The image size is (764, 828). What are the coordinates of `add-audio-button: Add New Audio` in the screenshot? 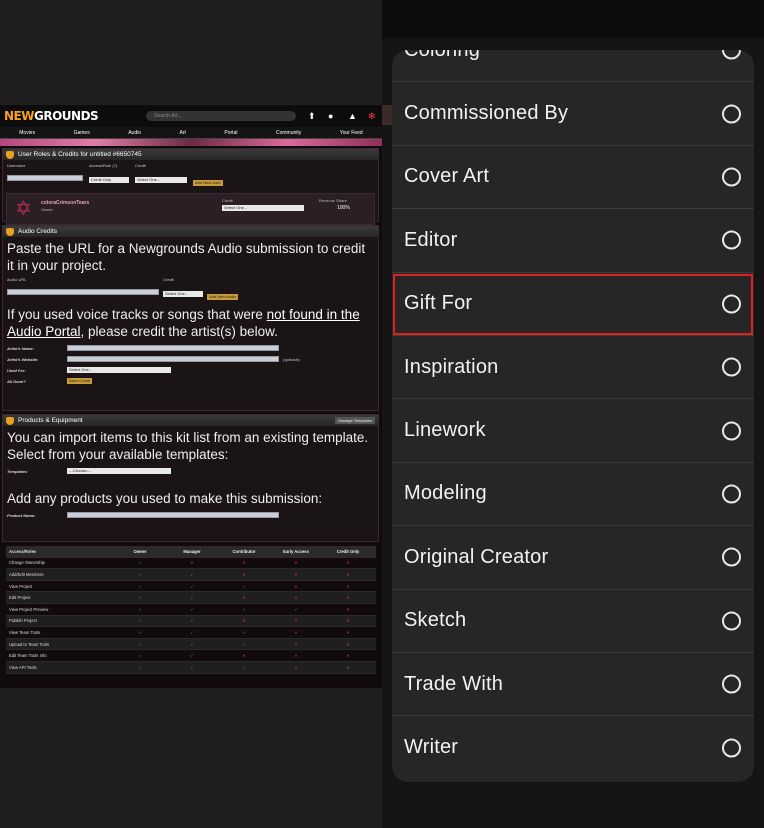 It's located at (223, 297).